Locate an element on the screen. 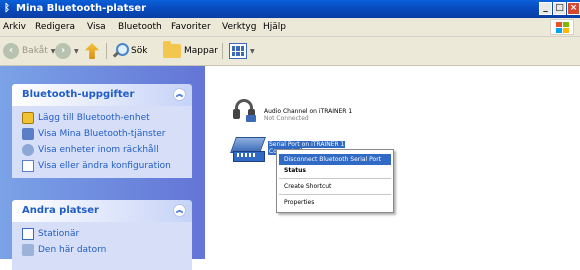 The width and height of the screenshot is (580, 270). window-title: Mina Bluetooth-platser is located at coordinates (81, 8).